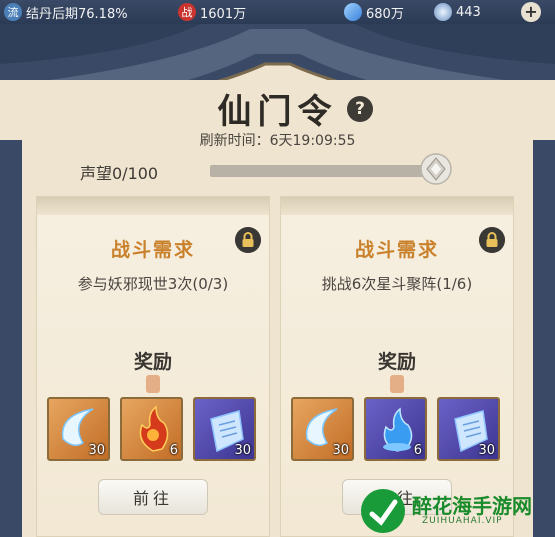  What do you see at coordinates (277, 112) in the screenshot?
I see `page-title: 仙门令` at bounding box center [277, 112].